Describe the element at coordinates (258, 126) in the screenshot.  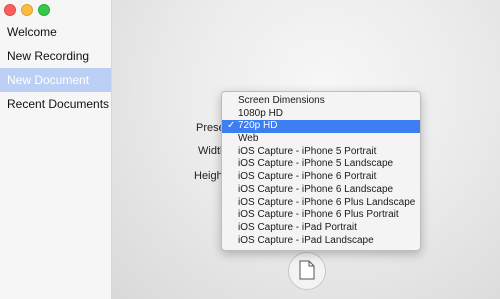
I see `menu-item-label: 720p HD` at that location.